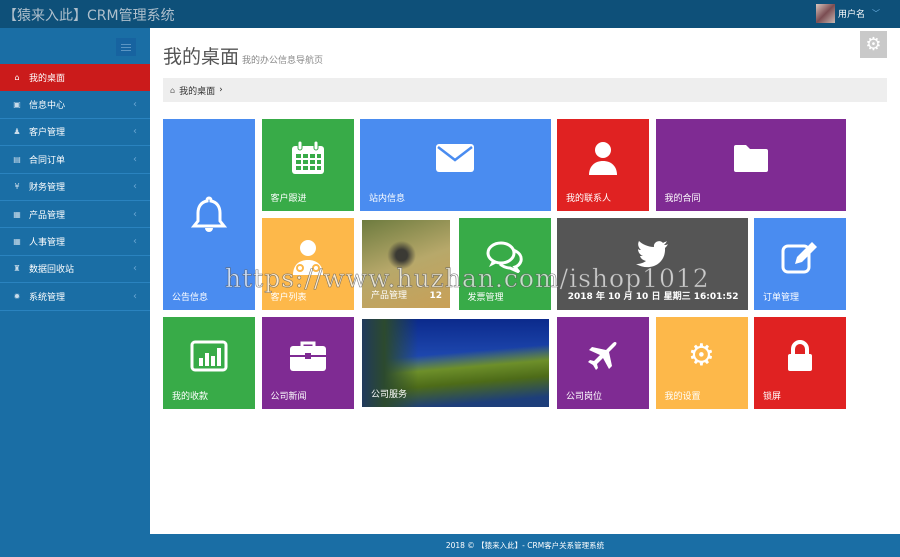 This screenshot has width=900, height=557. What do you see at coordinates (197, 90) in the screenshot?
I see `breadcrumb-item: 我的桌面` at bounding box center [197, 90].